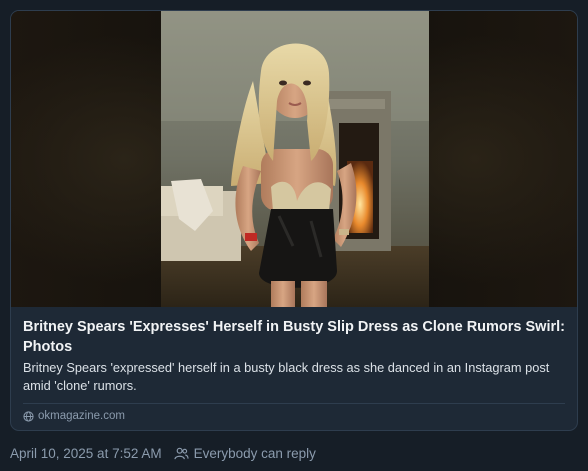 This screenshot has width=588, height=471. I want to click on link-card-domain: okmagazine.com, so click(81, 416).